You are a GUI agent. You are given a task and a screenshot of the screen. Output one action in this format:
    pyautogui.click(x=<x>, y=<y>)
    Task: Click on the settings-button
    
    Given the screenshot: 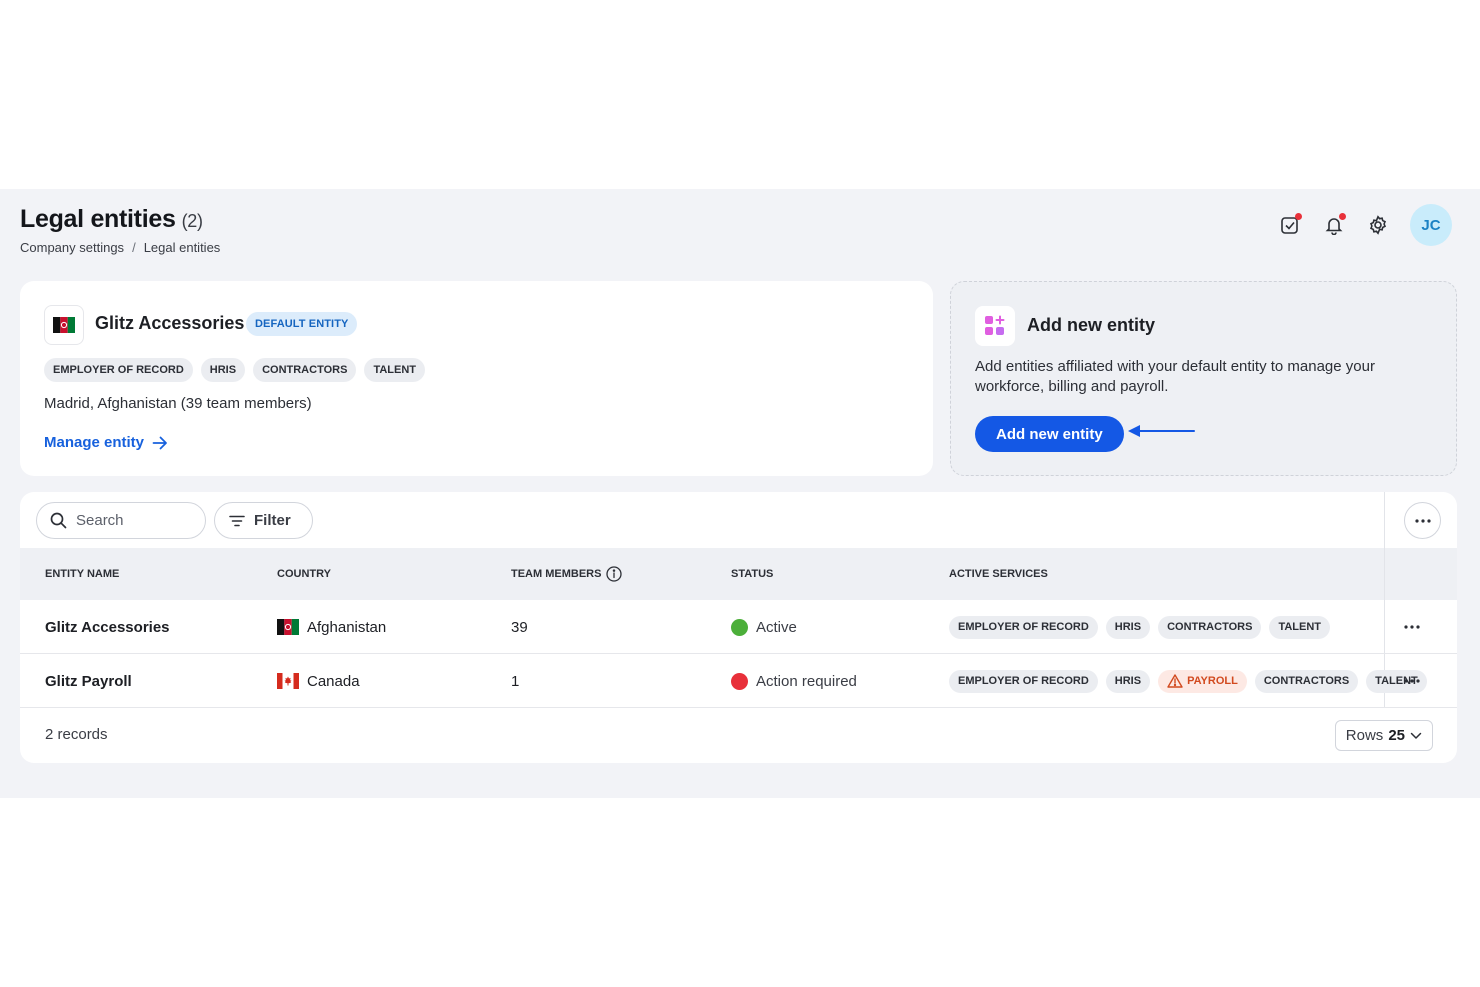 What is the action you would take?
    pyautogui.click(x=1378, y=225)
    